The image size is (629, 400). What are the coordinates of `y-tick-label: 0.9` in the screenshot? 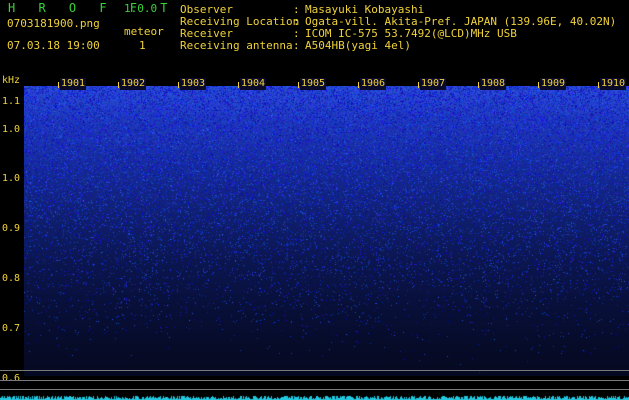 It's located at (11, 228).